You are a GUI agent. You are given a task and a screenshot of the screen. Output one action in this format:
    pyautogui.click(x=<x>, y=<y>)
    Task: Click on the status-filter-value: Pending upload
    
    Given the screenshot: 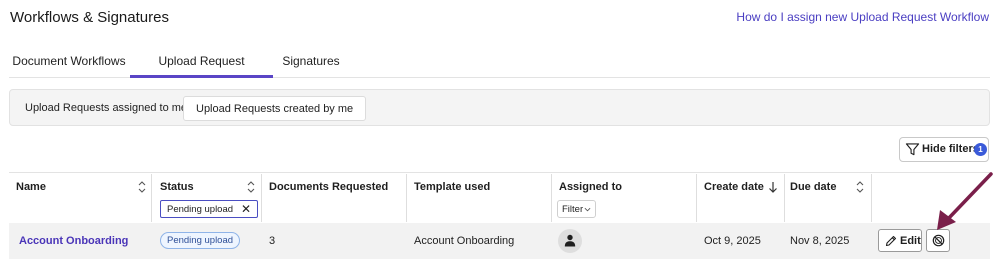 What is the action you would take?
    pyautogui.click(x=200, y=209)
    